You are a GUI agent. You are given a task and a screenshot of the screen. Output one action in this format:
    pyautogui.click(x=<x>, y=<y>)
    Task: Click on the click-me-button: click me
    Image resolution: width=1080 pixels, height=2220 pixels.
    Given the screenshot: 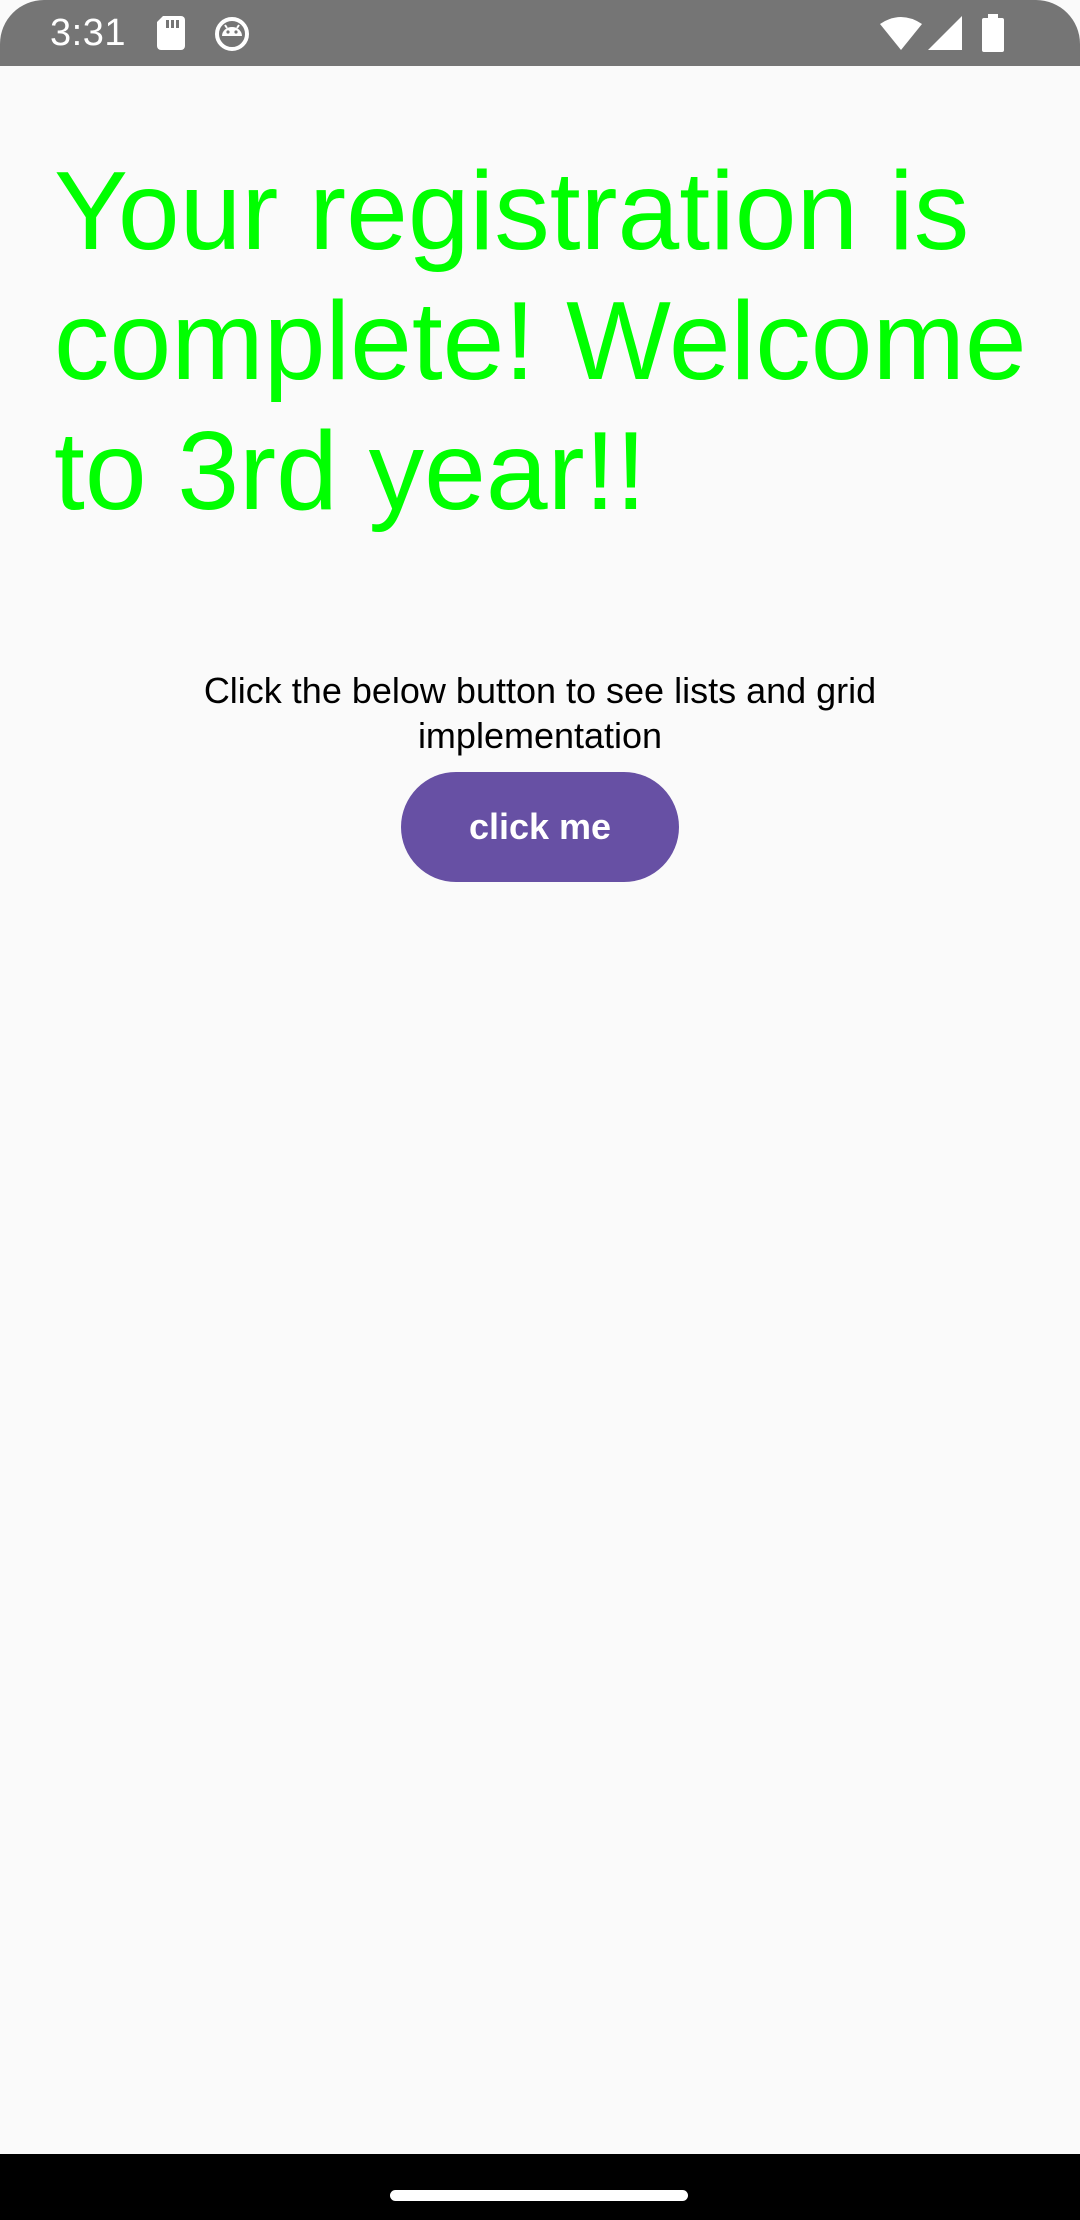 What is the action you would take?
    pyautogui.click(x=540, y=827)
    